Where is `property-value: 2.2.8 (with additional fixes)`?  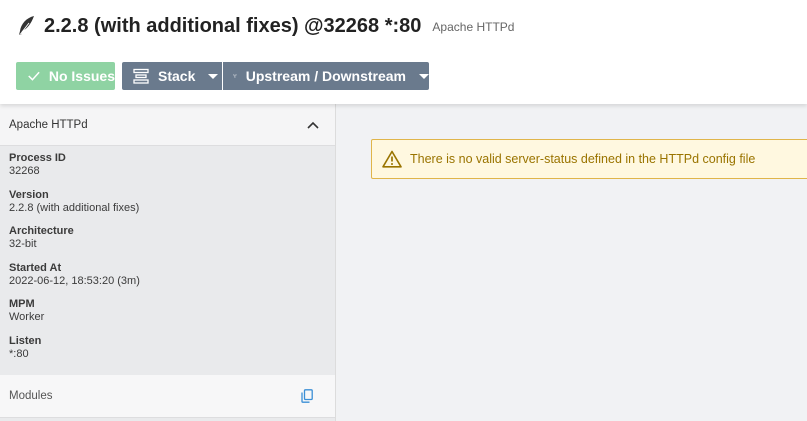 property-value: 2.2.8 (with additional fixes) is located at coordinates (74, 207).